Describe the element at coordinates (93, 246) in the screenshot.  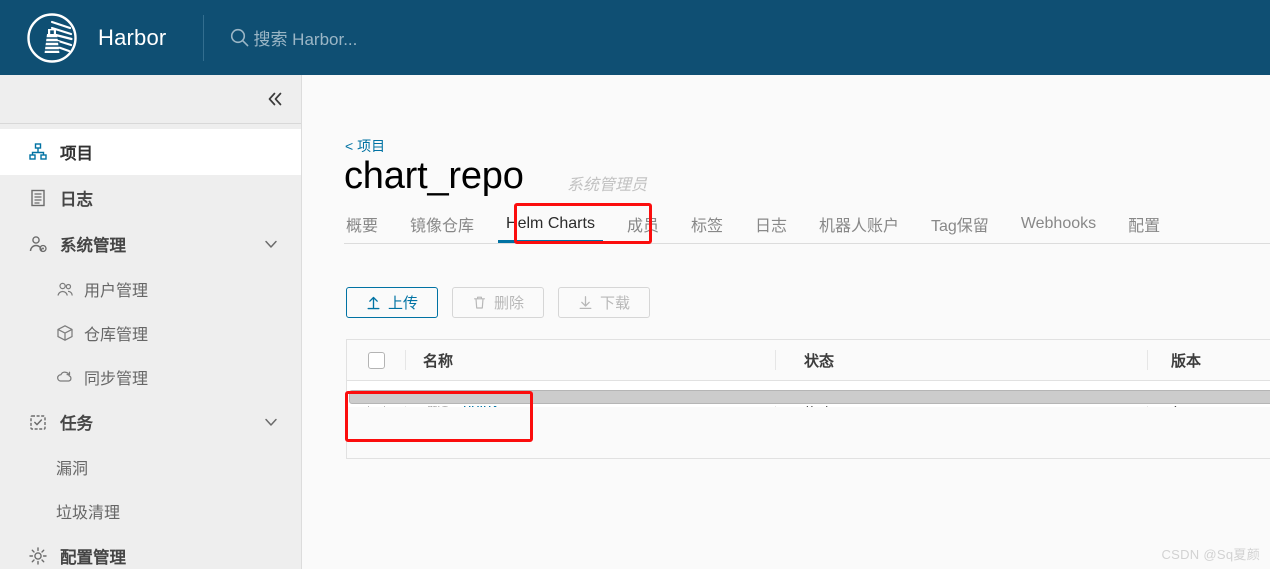
I see `sidebar-item-label: 系统管理` at that location.